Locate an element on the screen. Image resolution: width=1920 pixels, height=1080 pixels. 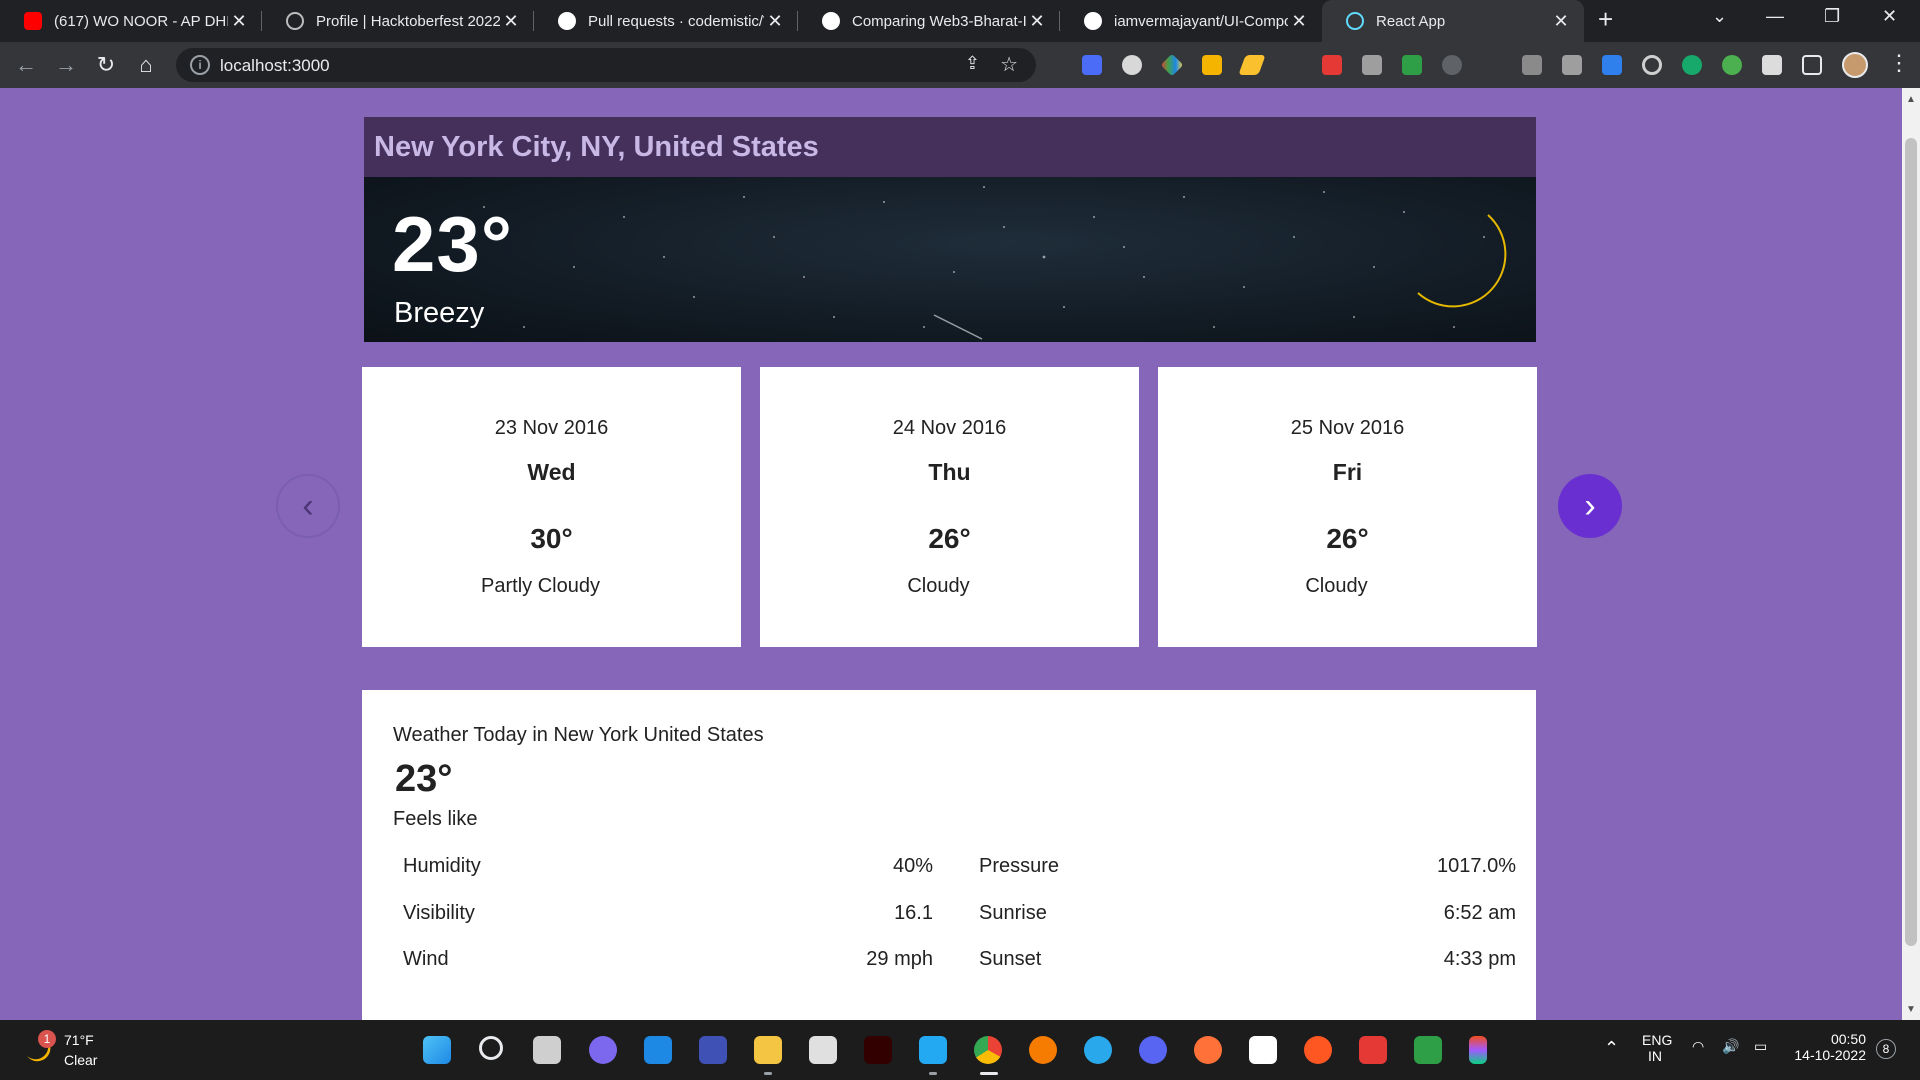
night-sky-background: 23° Breezy is located at coordinates (950, 259).